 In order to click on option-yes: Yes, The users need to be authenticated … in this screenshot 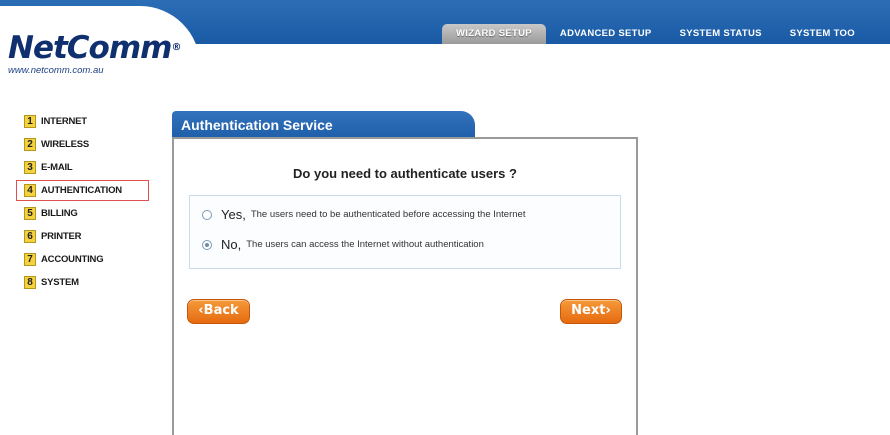, I will do `click(363, 214)`.